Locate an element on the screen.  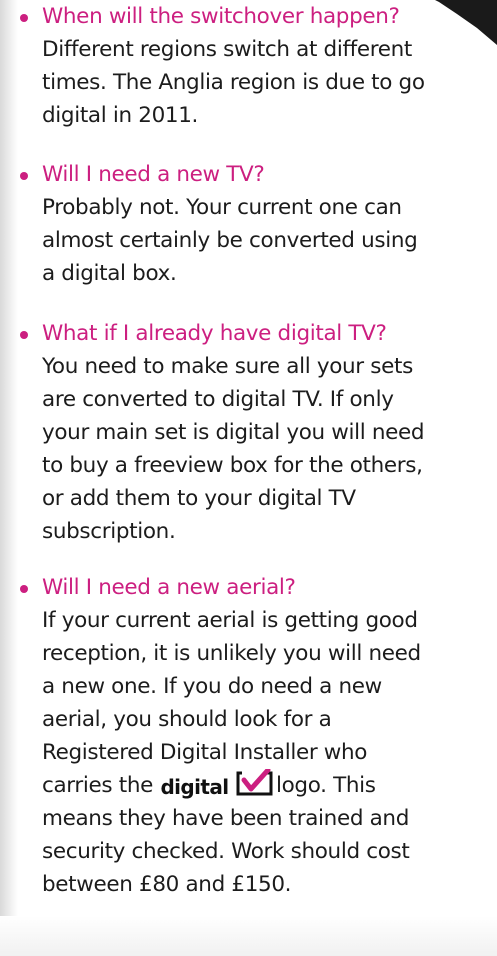
tick-box-icon is located at coordinates (254, 782).